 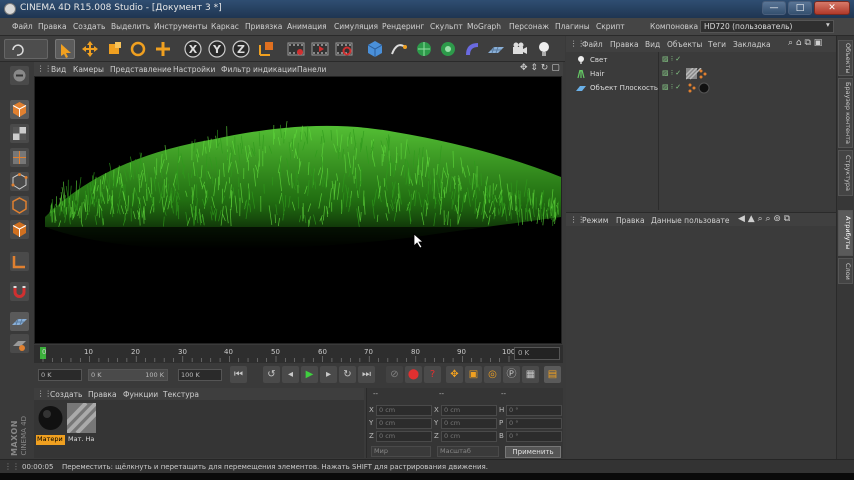 I want to click on timeline-ruler: 0 10 20 30 40 50 60 70 80 90 100 0 K, so click(x=298, y=354).